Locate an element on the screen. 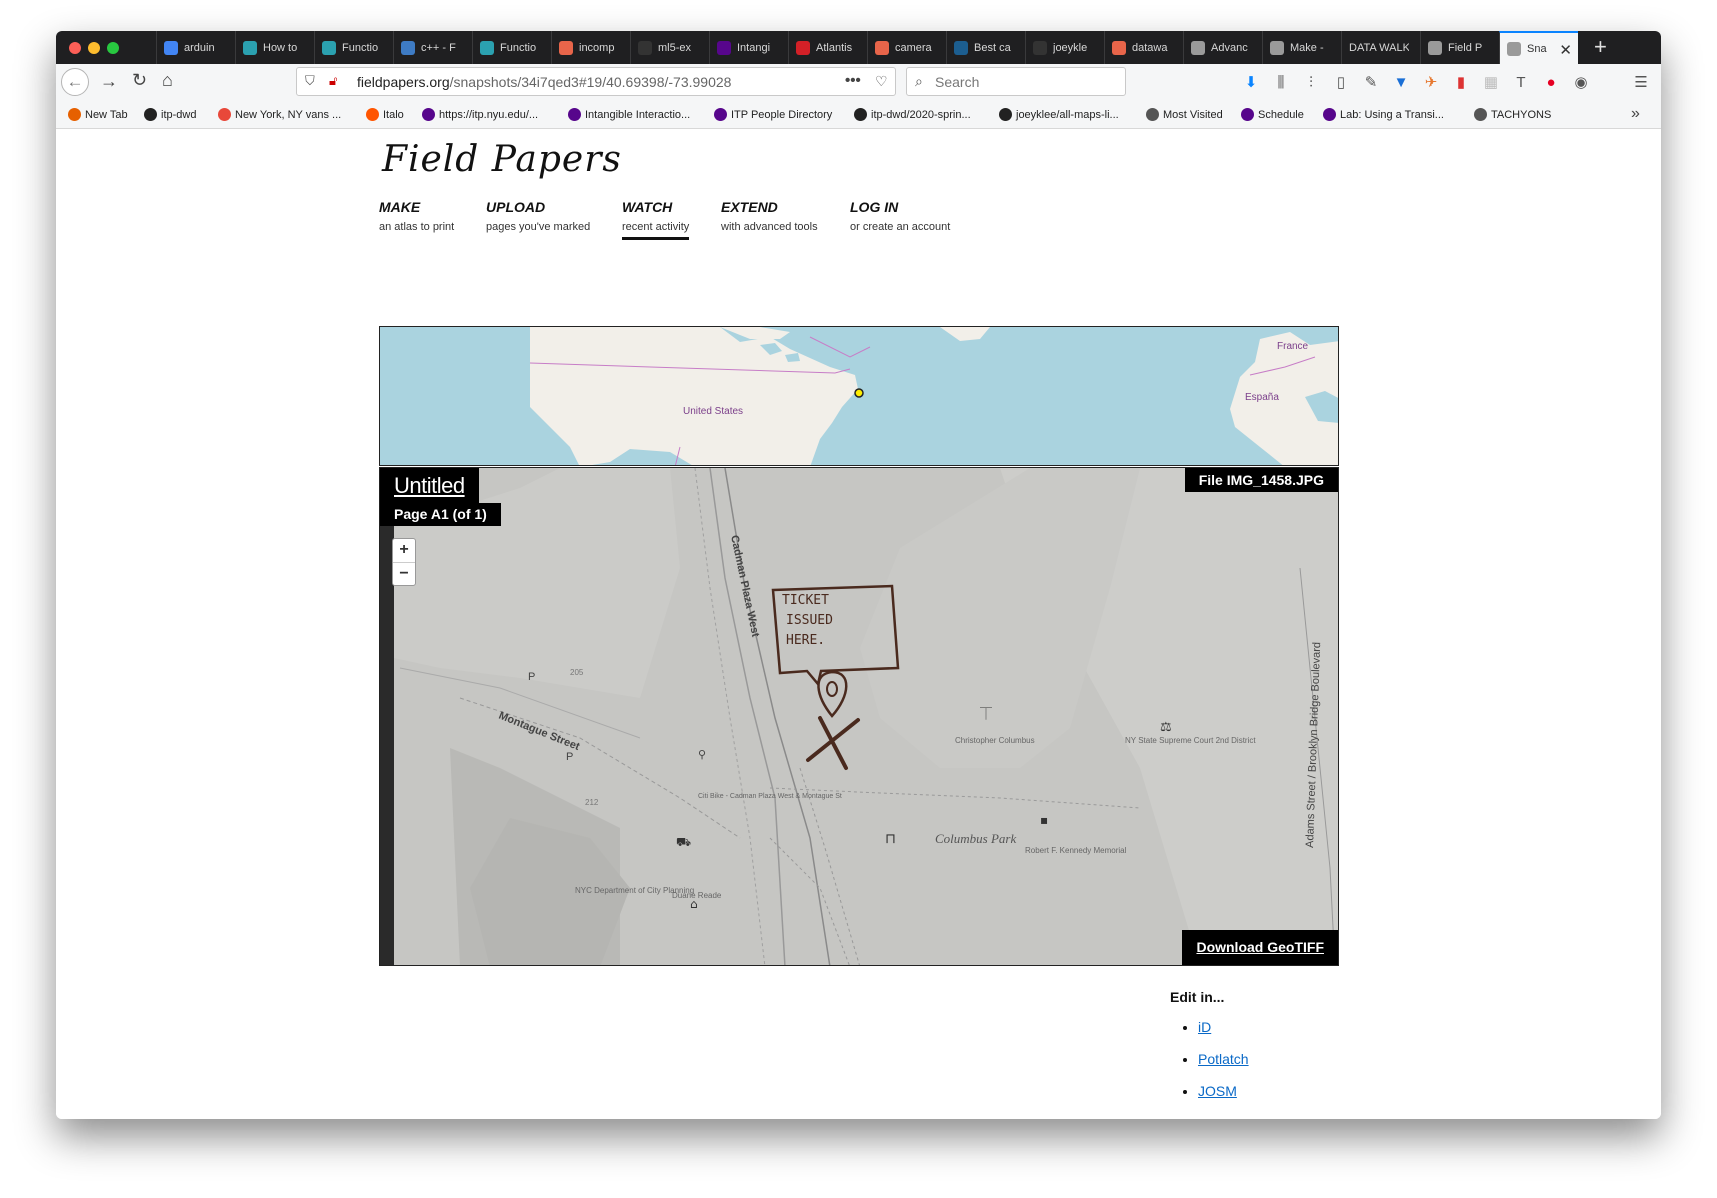 The width and height of the screenshot is (1717, 1198). browser-tab: Field P is located at coordinates (1459, 47).